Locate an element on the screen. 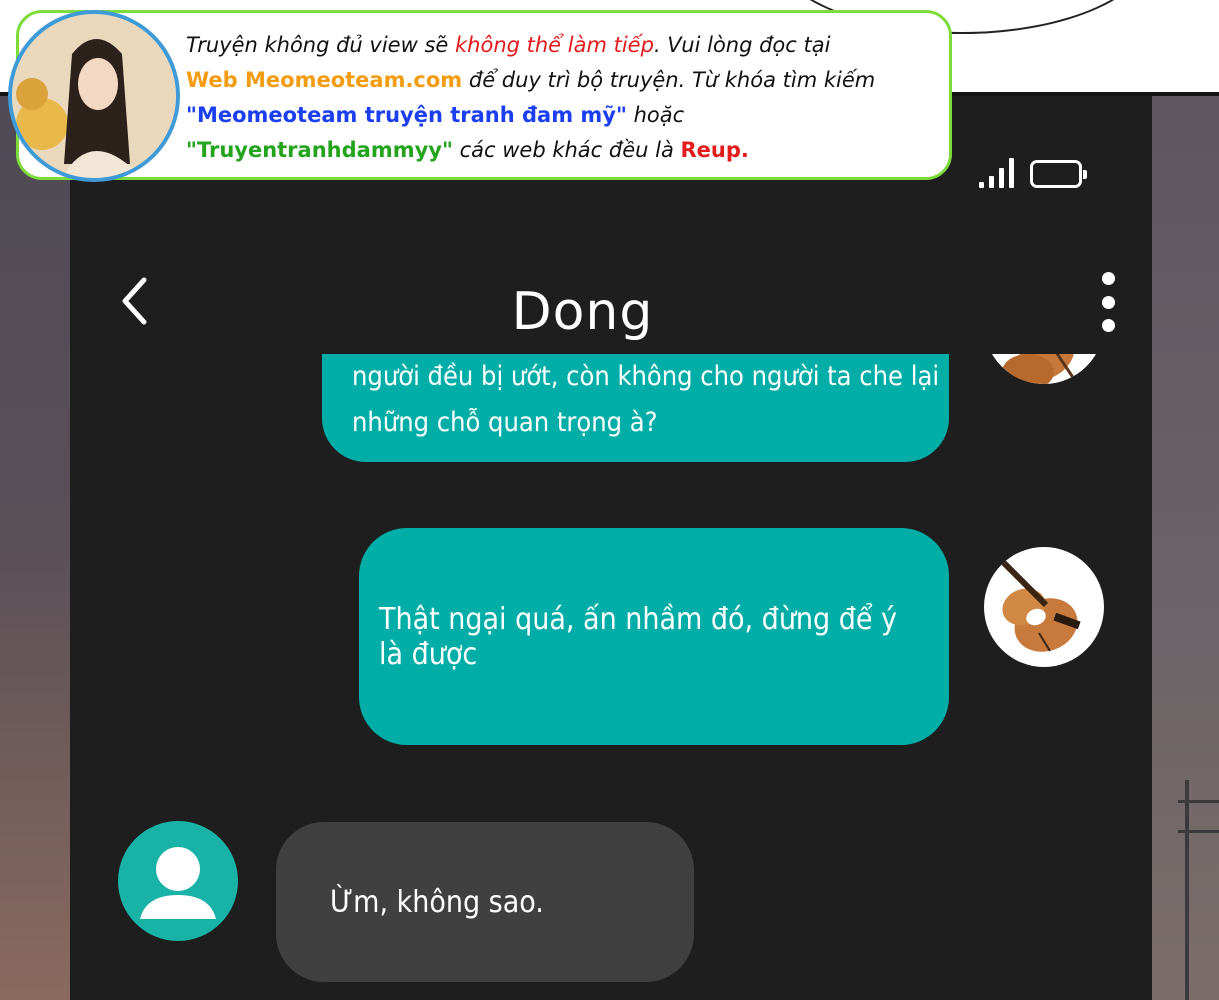 Image resolution: width=1219 pixels, height=1000 pixels. message-text: Ừm, không sao. is located at coordinates (437, 902).